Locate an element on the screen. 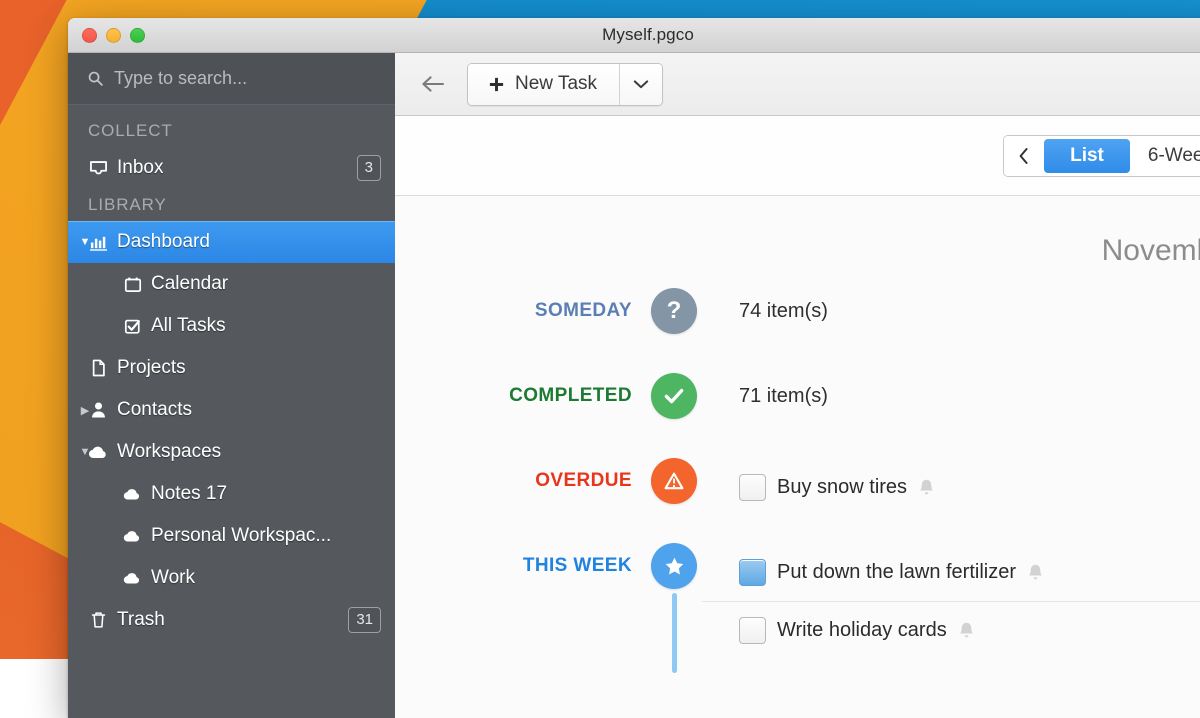 This screenshot has height=718, width=1200. timeline-group-overdue: OVERDUE Buy snow tires is located at coordinates (797, 480).